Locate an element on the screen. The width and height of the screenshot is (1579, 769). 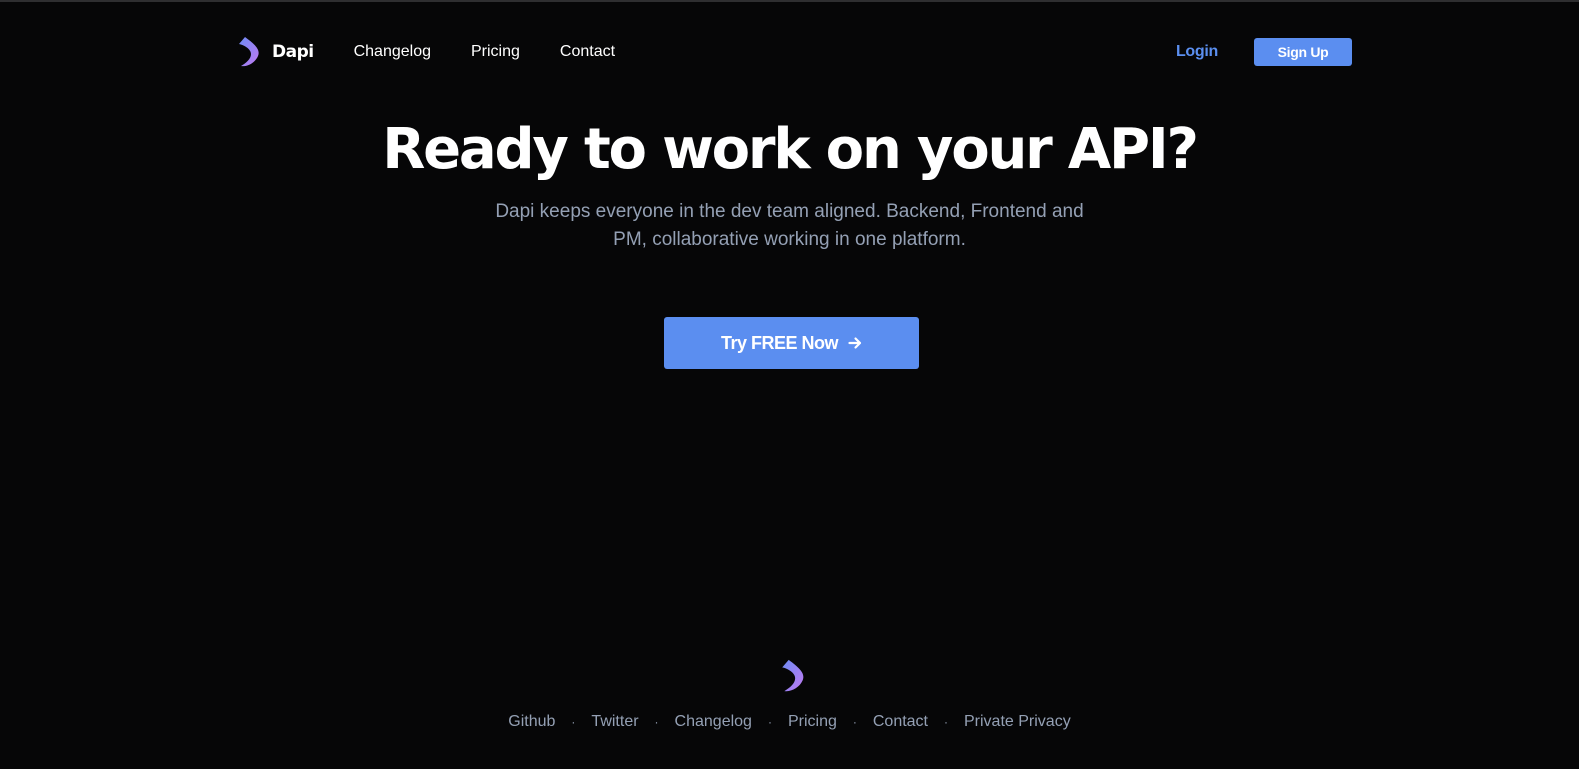
try-free-button: Try FREE Now is located at coordinates (791, 343).